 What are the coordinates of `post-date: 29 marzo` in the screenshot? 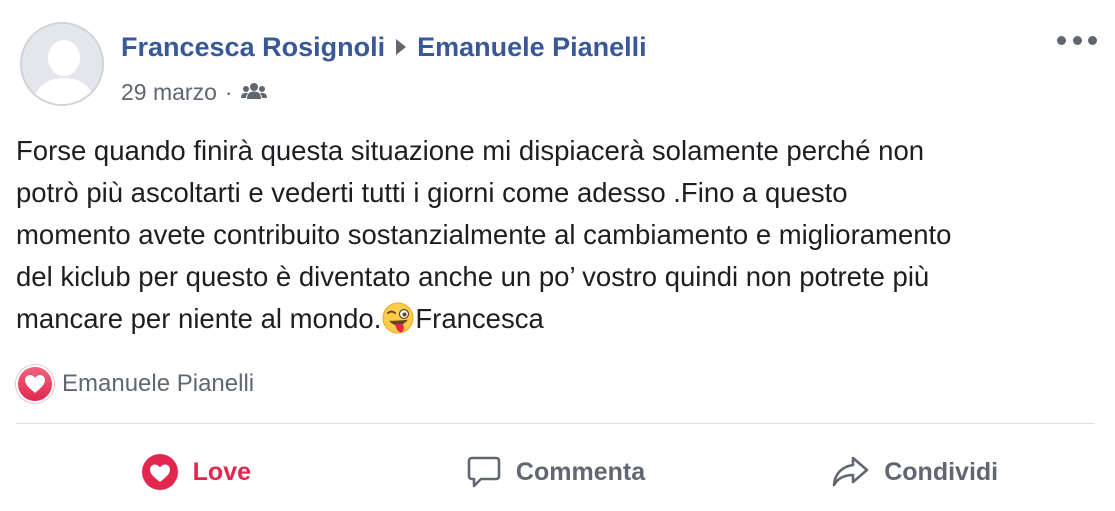 It's located at (169, 92).